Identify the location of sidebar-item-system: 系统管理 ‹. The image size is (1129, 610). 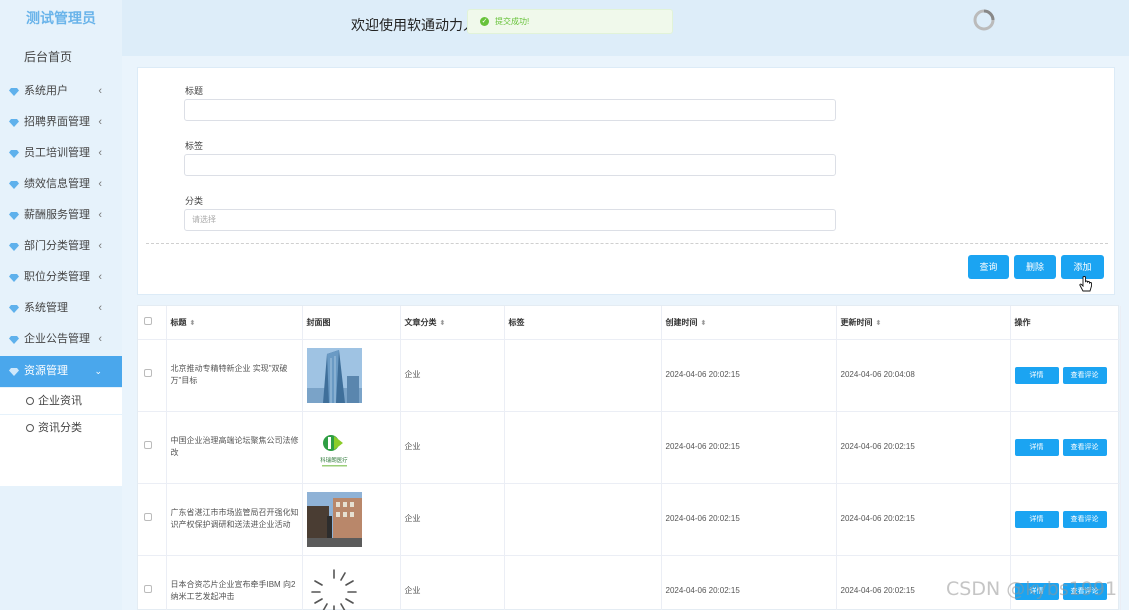
(61, 308).